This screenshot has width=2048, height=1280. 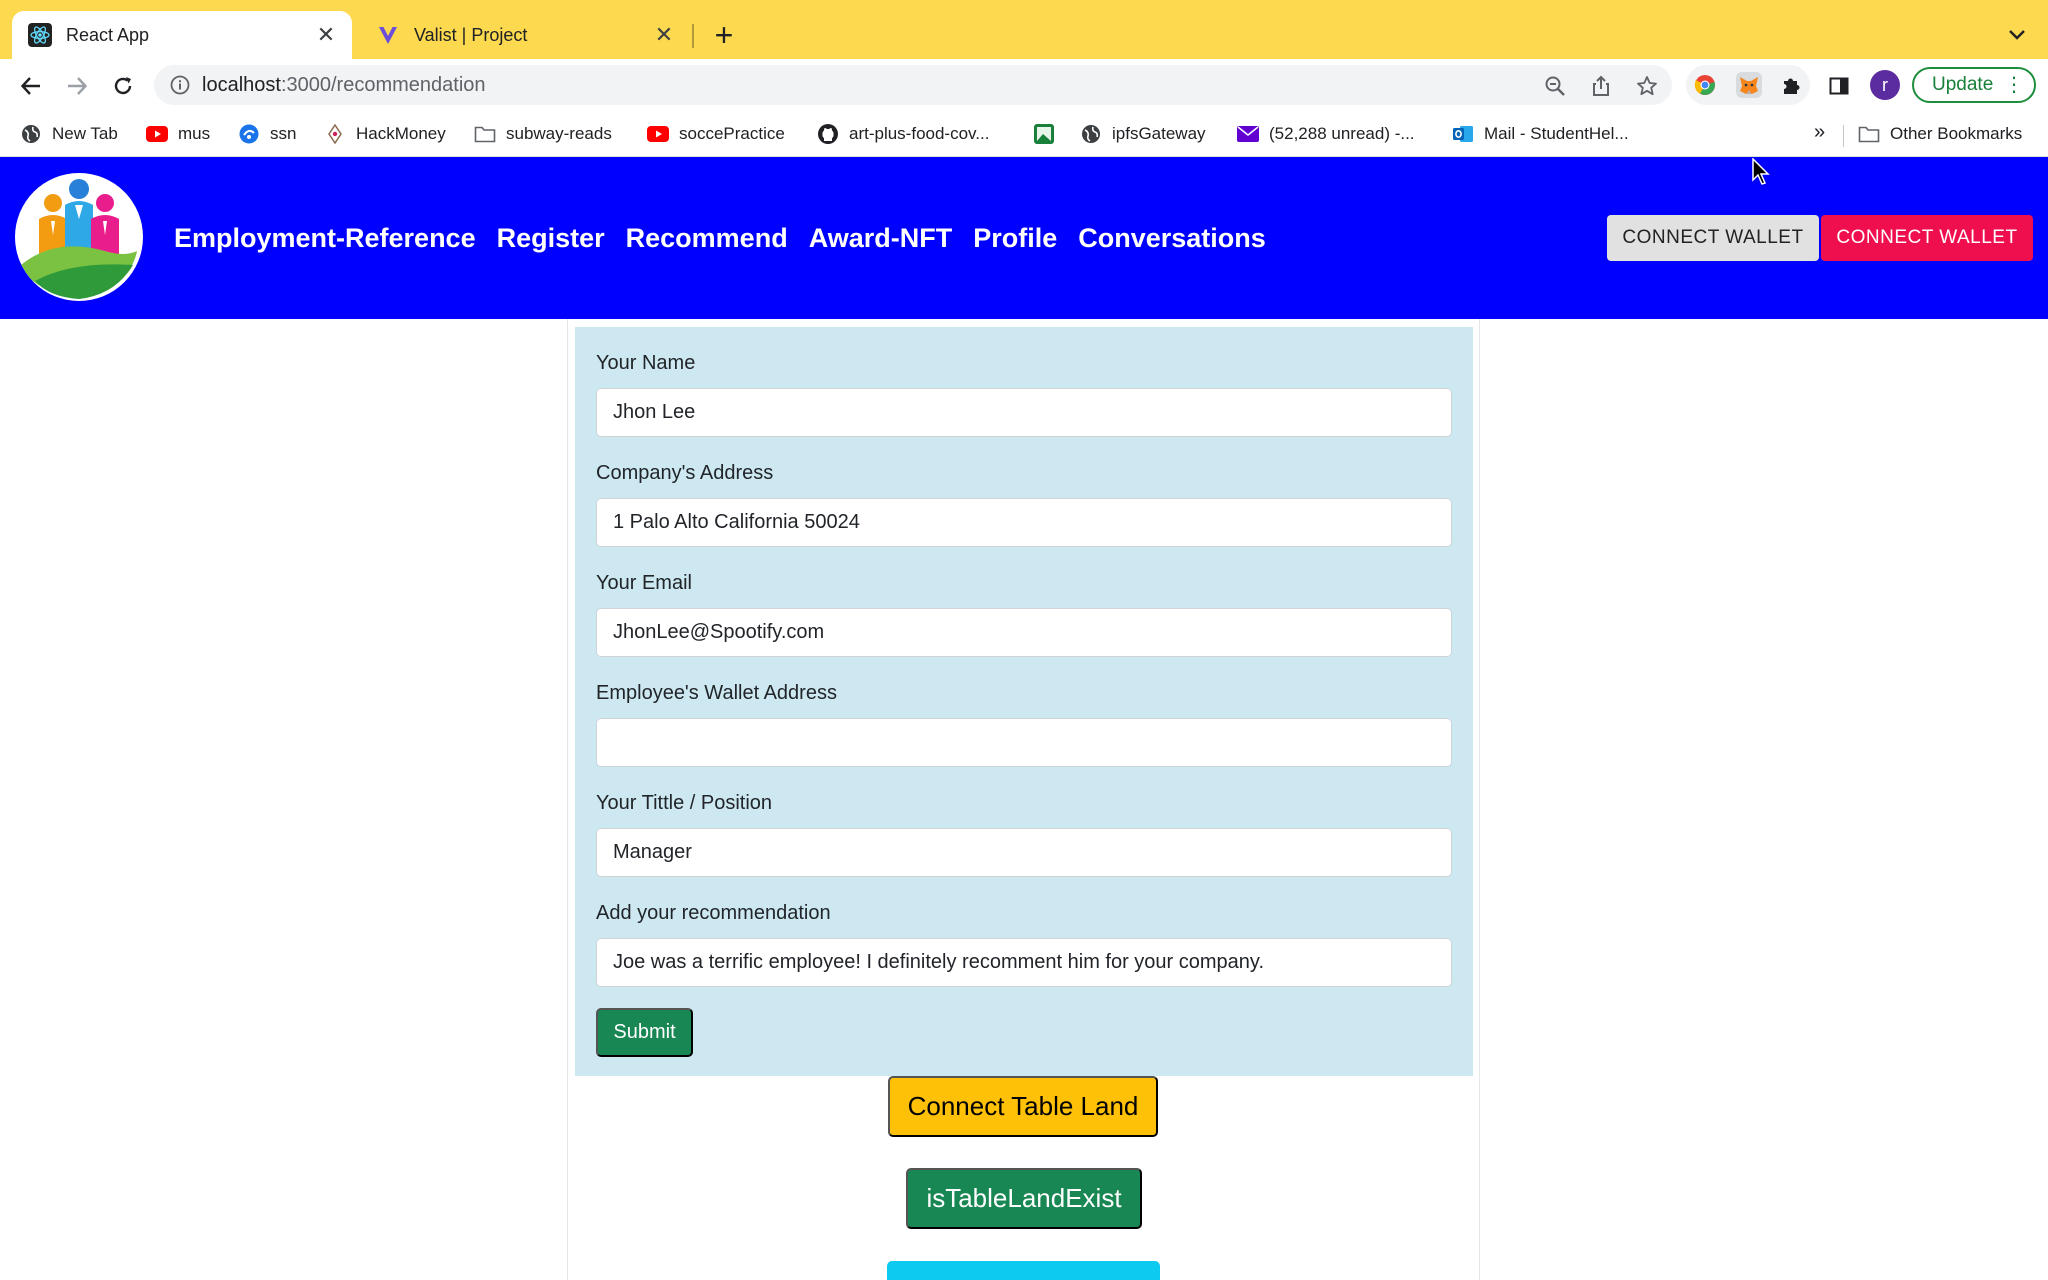 What do you see at coordinates (1044, 134) in the screenshot?
I see `image-icon` at bounding box center [1044, 134].